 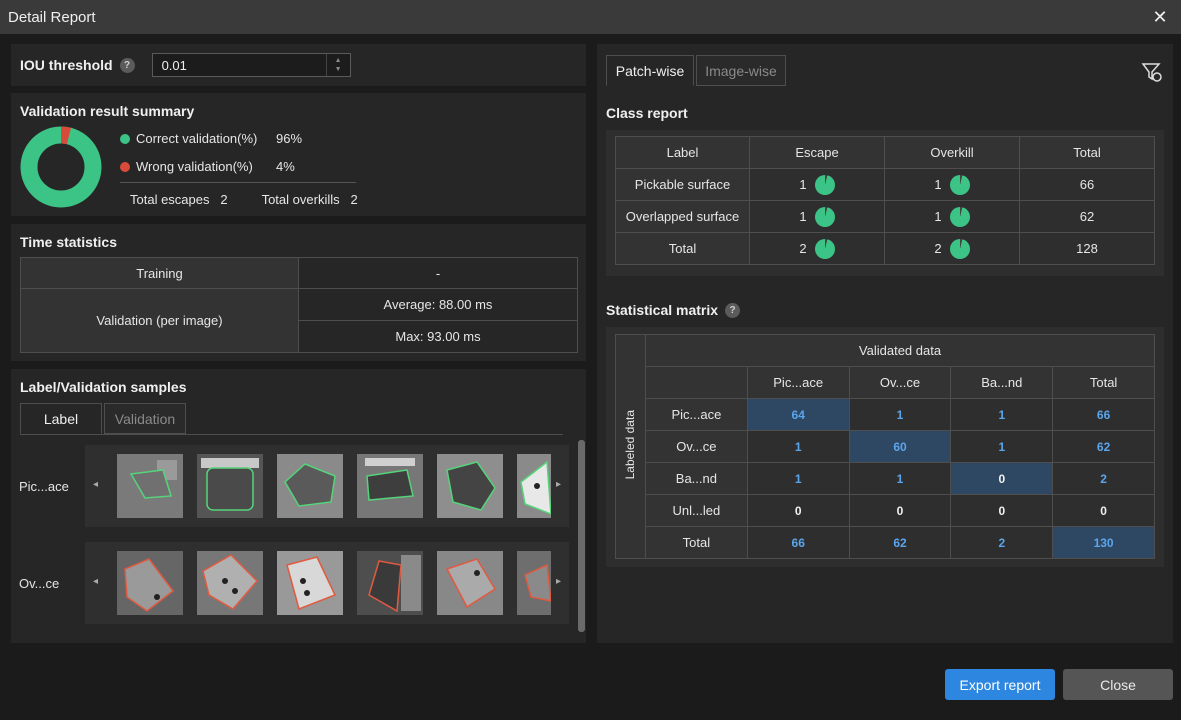 I want to click on validation-label: Validation (per image), so click(x=159, y=320).